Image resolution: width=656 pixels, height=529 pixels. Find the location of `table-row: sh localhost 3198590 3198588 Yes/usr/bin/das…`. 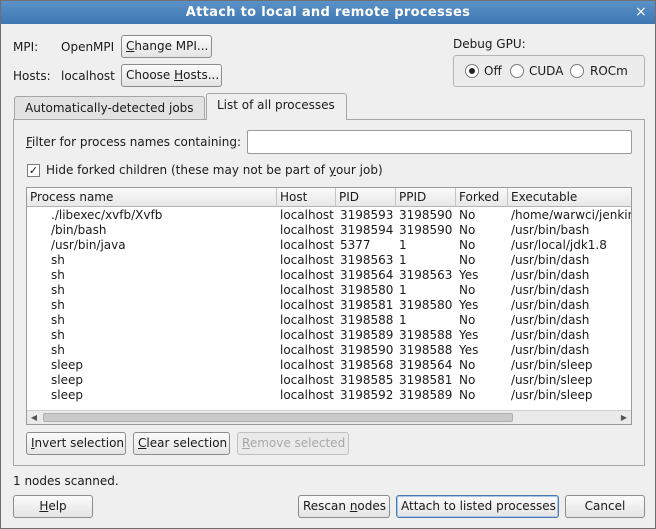

table-row: sh localhost 3198590 3198588 Yes/usr/bin/das… is located at coordinates (329, 350).